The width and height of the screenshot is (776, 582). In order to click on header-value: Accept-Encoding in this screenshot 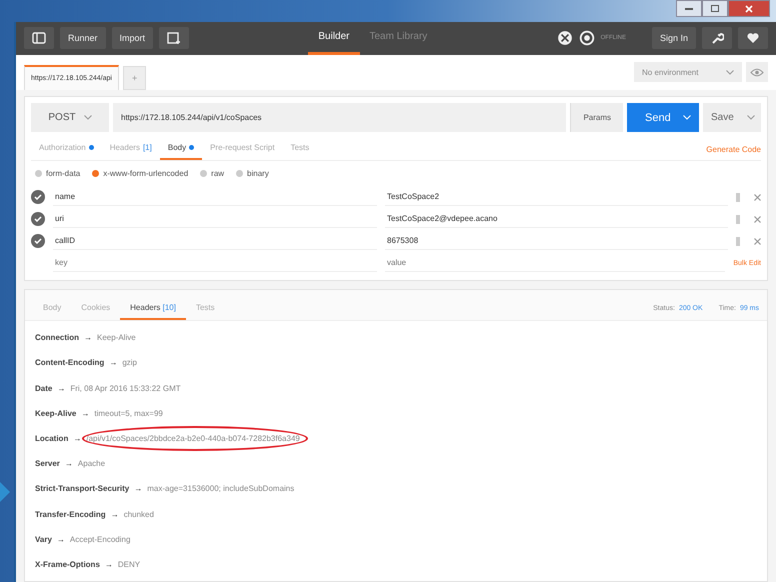, I will do `click(100, 539)`.